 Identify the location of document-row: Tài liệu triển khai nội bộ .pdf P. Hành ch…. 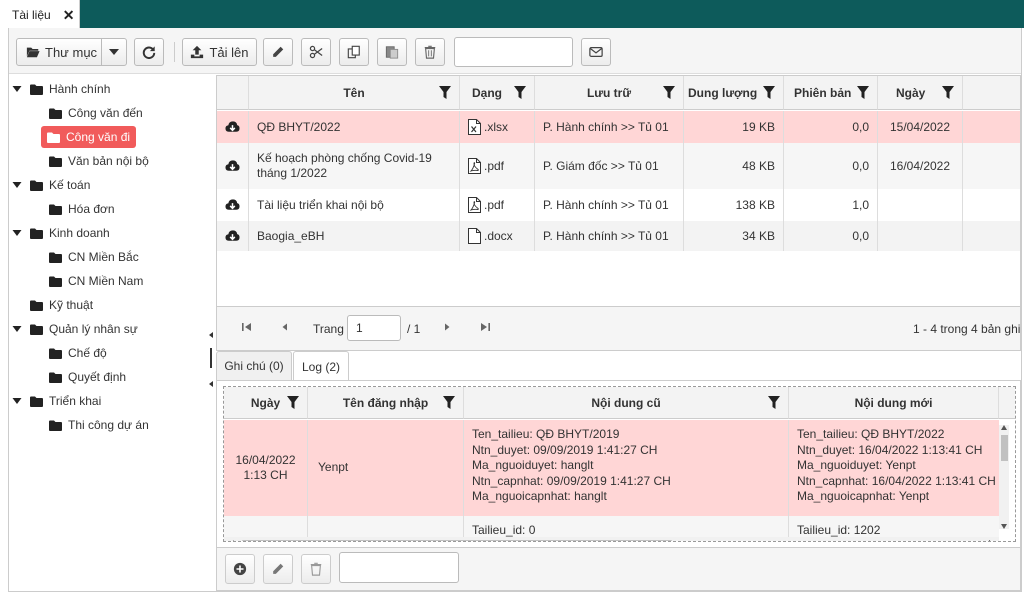
(618, 205).